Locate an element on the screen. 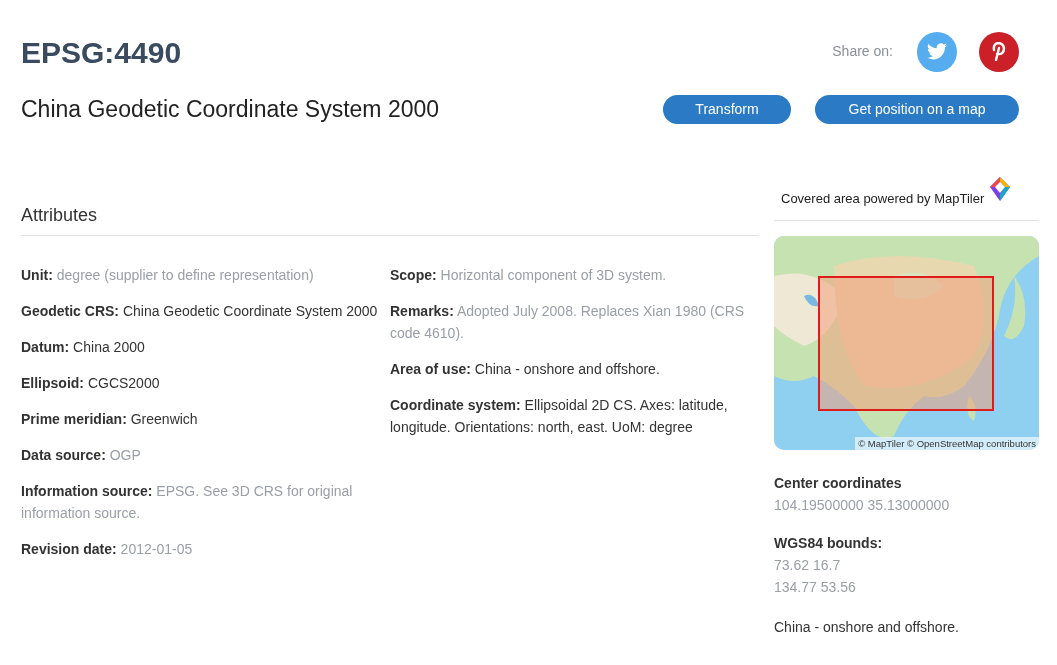  info-heading: WGS84 bounds: is located at coordinates (829, 543).